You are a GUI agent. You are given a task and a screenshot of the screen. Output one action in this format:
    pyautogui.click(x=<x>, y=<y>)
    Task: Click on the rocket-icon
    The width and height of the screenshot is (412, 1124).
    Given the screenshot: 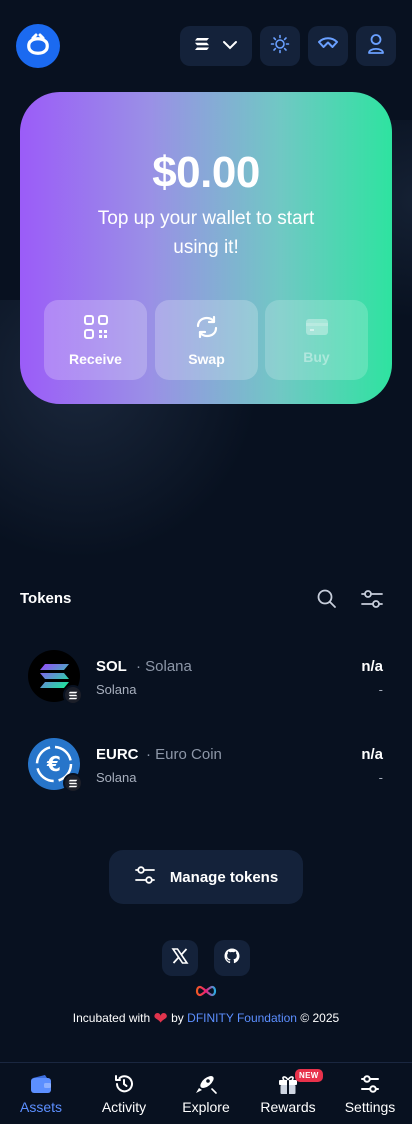 What is the action you would take?
    pyautogui.click(x=206, y=1084)
    